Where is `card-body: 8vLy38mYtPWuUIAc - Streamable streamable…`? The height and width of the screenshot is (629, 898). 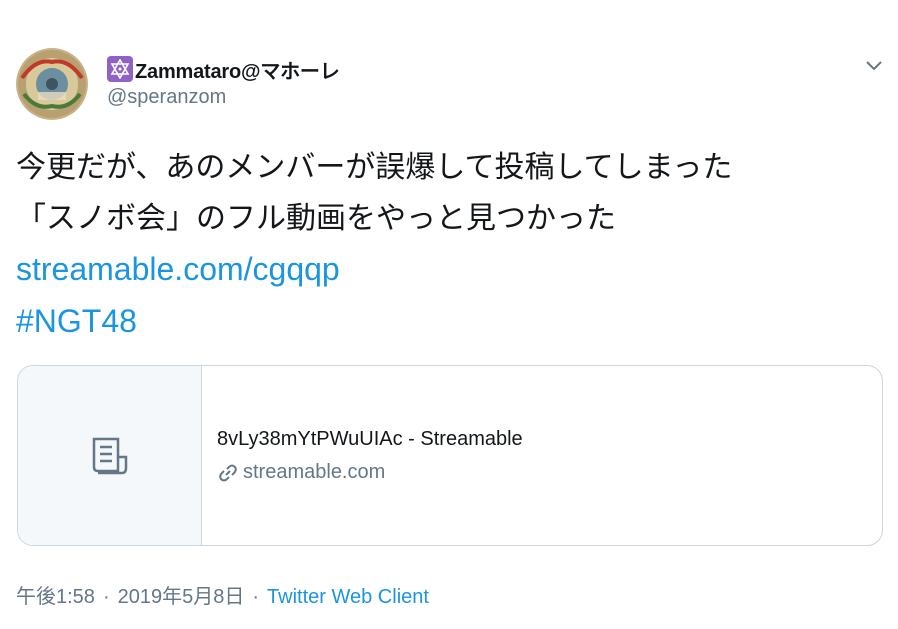 card-body: 8vLy38mYtPWuUIAc - Streamable streamable… is located at coordinates (362, 455).